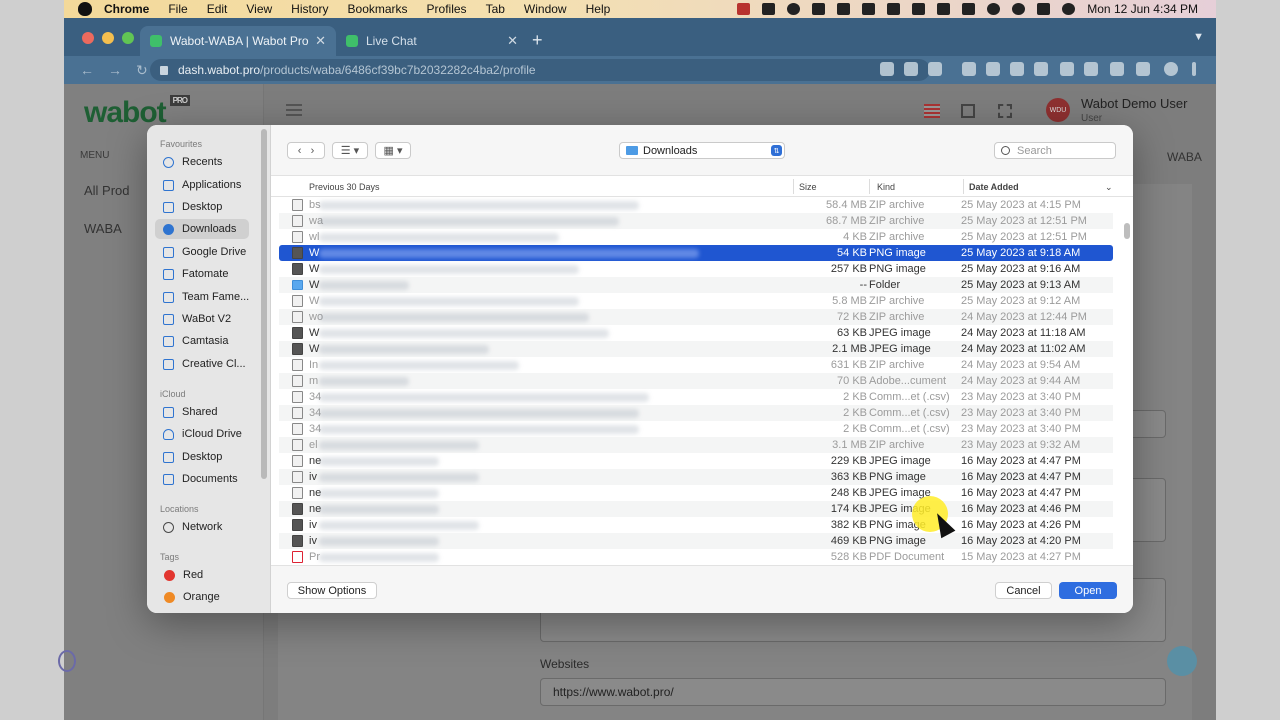 The width and height of the screenshot is (1280, 720). I want to click on avatar: WDU, so click(1058, 110).